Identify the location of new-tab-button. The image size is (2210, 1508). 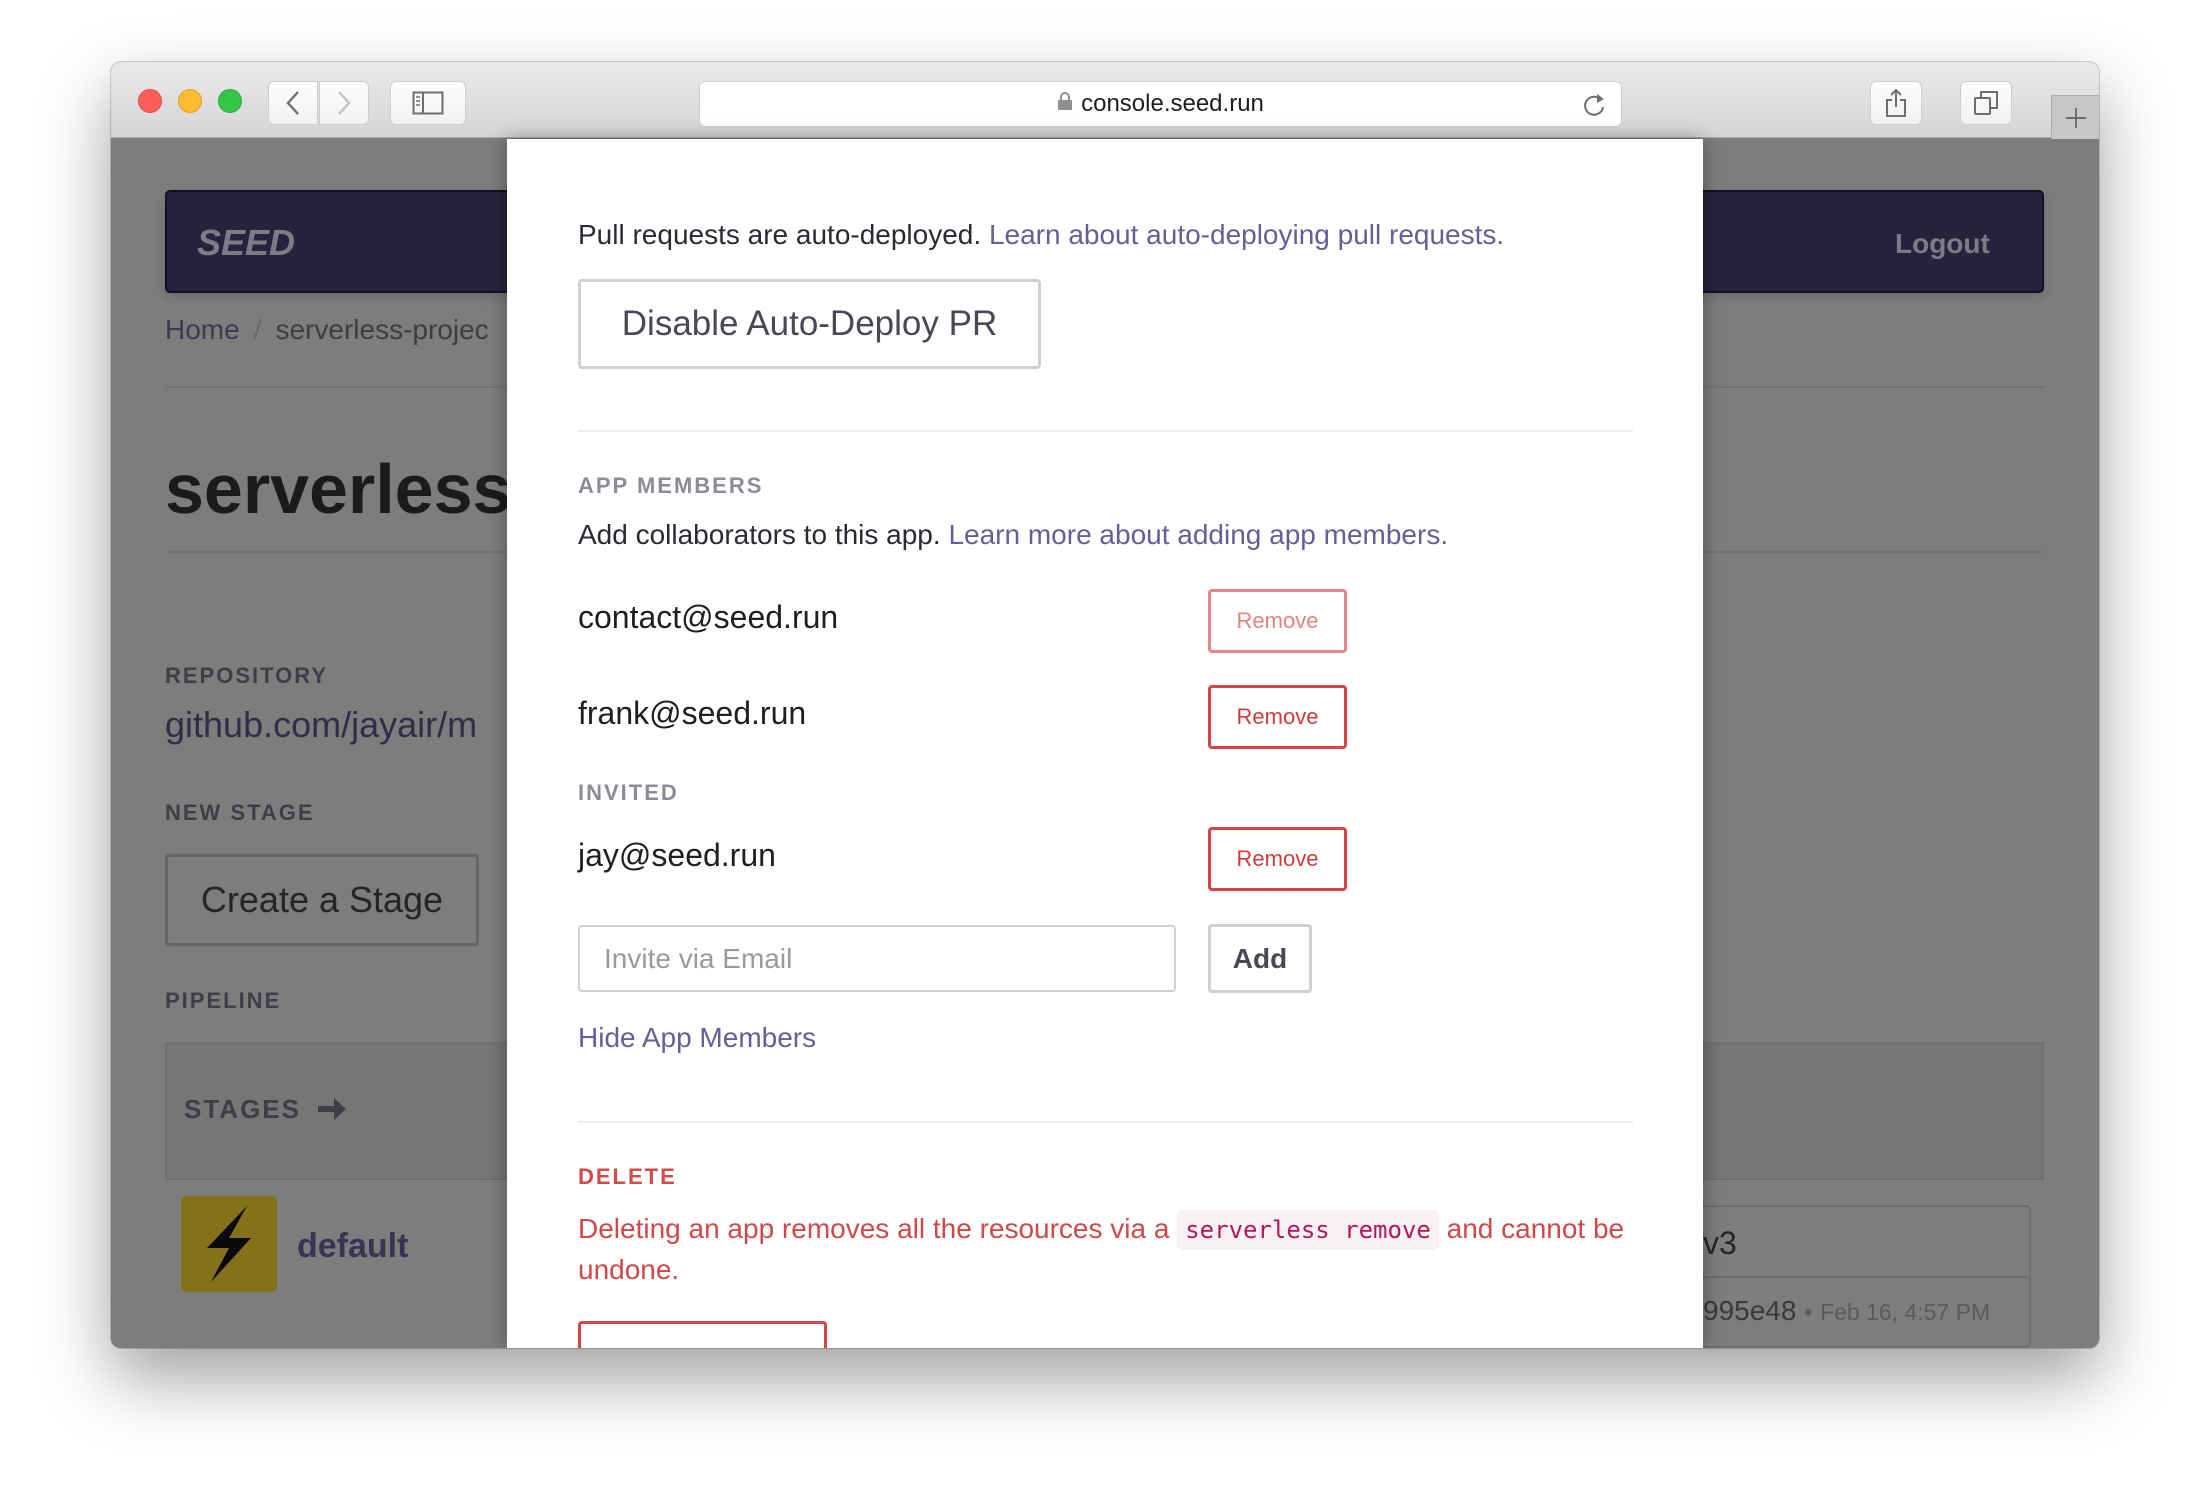
(2075, 117).